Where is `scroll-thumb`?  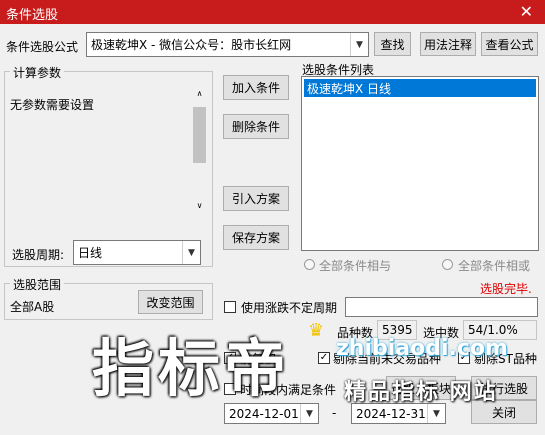 scroll-thumb is located at coordinates (199, 135).